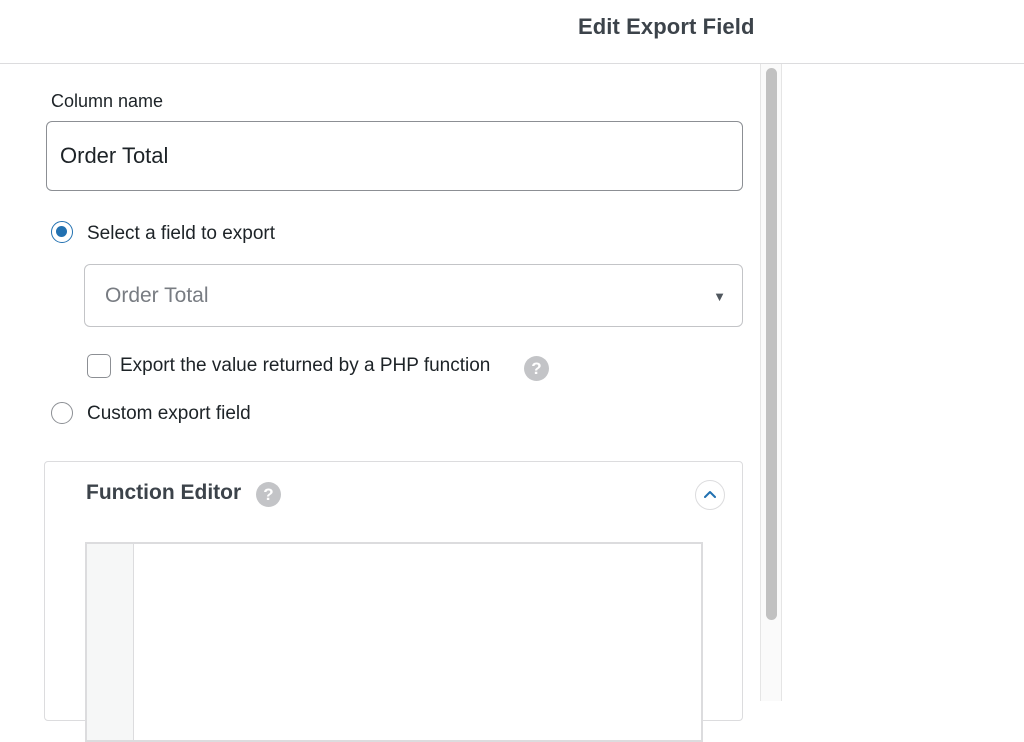 This screenshot has width=1024, height=742. I want to click on php-function-checkbox, so click(99, 366).